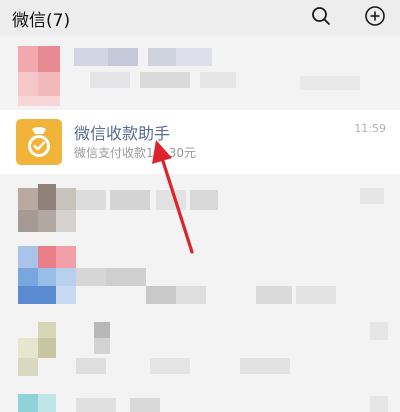  Describe the element at coordinates (200, 18) in the screenshot. I see `top-bar: 微信(7)` at that location.